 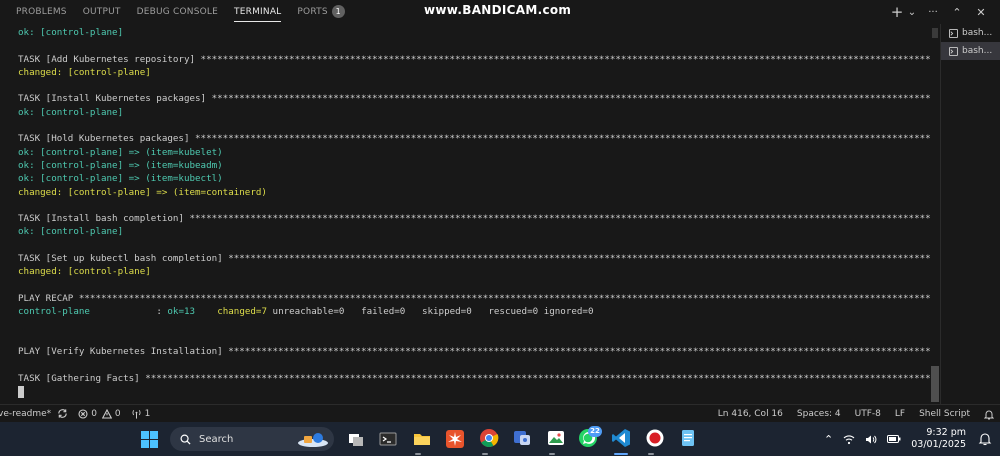 I want to click on end-of-line: LF, so click(x=900, y=414).